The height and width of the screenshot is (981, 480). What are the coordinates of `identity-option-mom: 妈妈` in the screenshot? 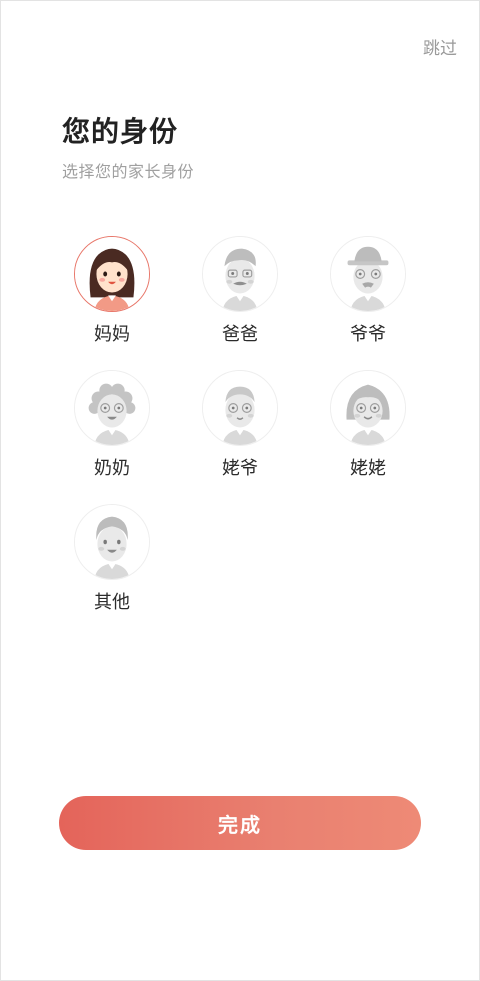 It's located at (112, 291).